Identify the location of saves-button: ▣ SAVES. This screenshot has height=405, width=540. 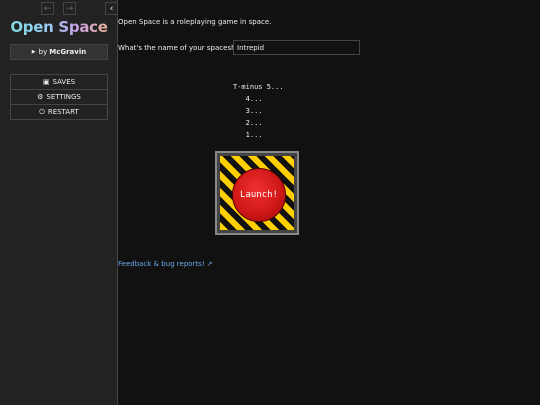
(59, 82).